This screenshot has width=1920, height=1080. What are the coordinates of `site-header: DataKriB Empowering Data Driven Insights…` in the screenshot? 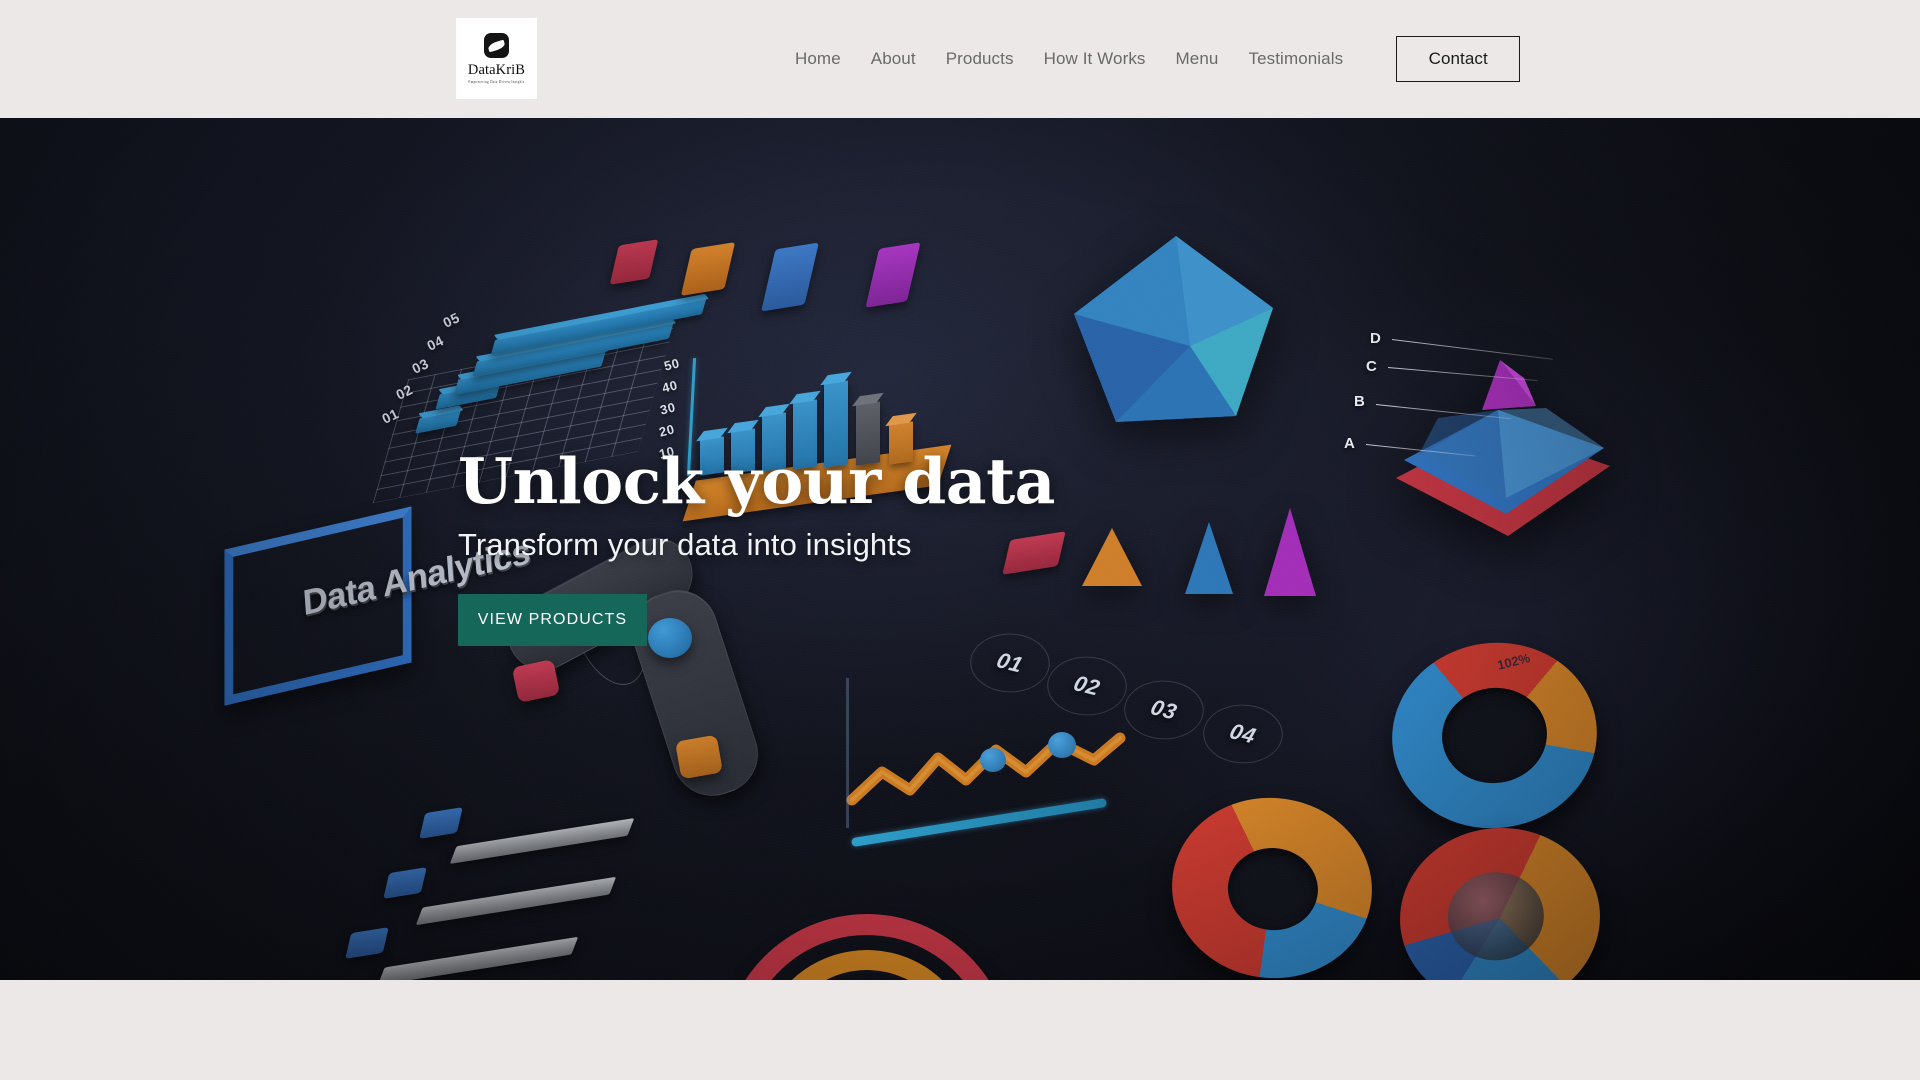 It's located at (960, 59).